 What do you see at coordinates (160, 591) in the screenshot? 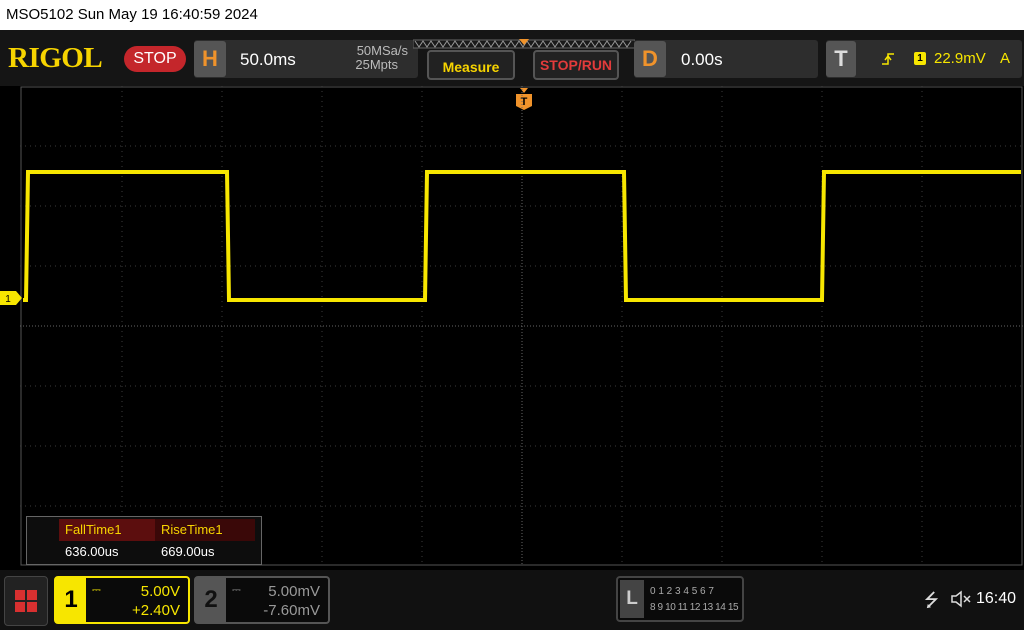
I see `channel1-scale: 5.00V` at bounding box center [160, 591].